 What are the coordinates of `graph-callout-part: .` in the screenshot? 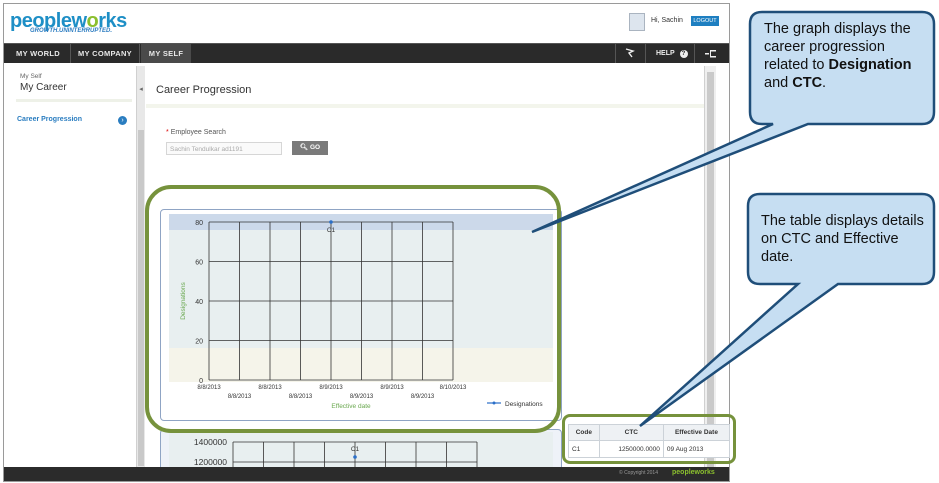 It's located at (824, 83).